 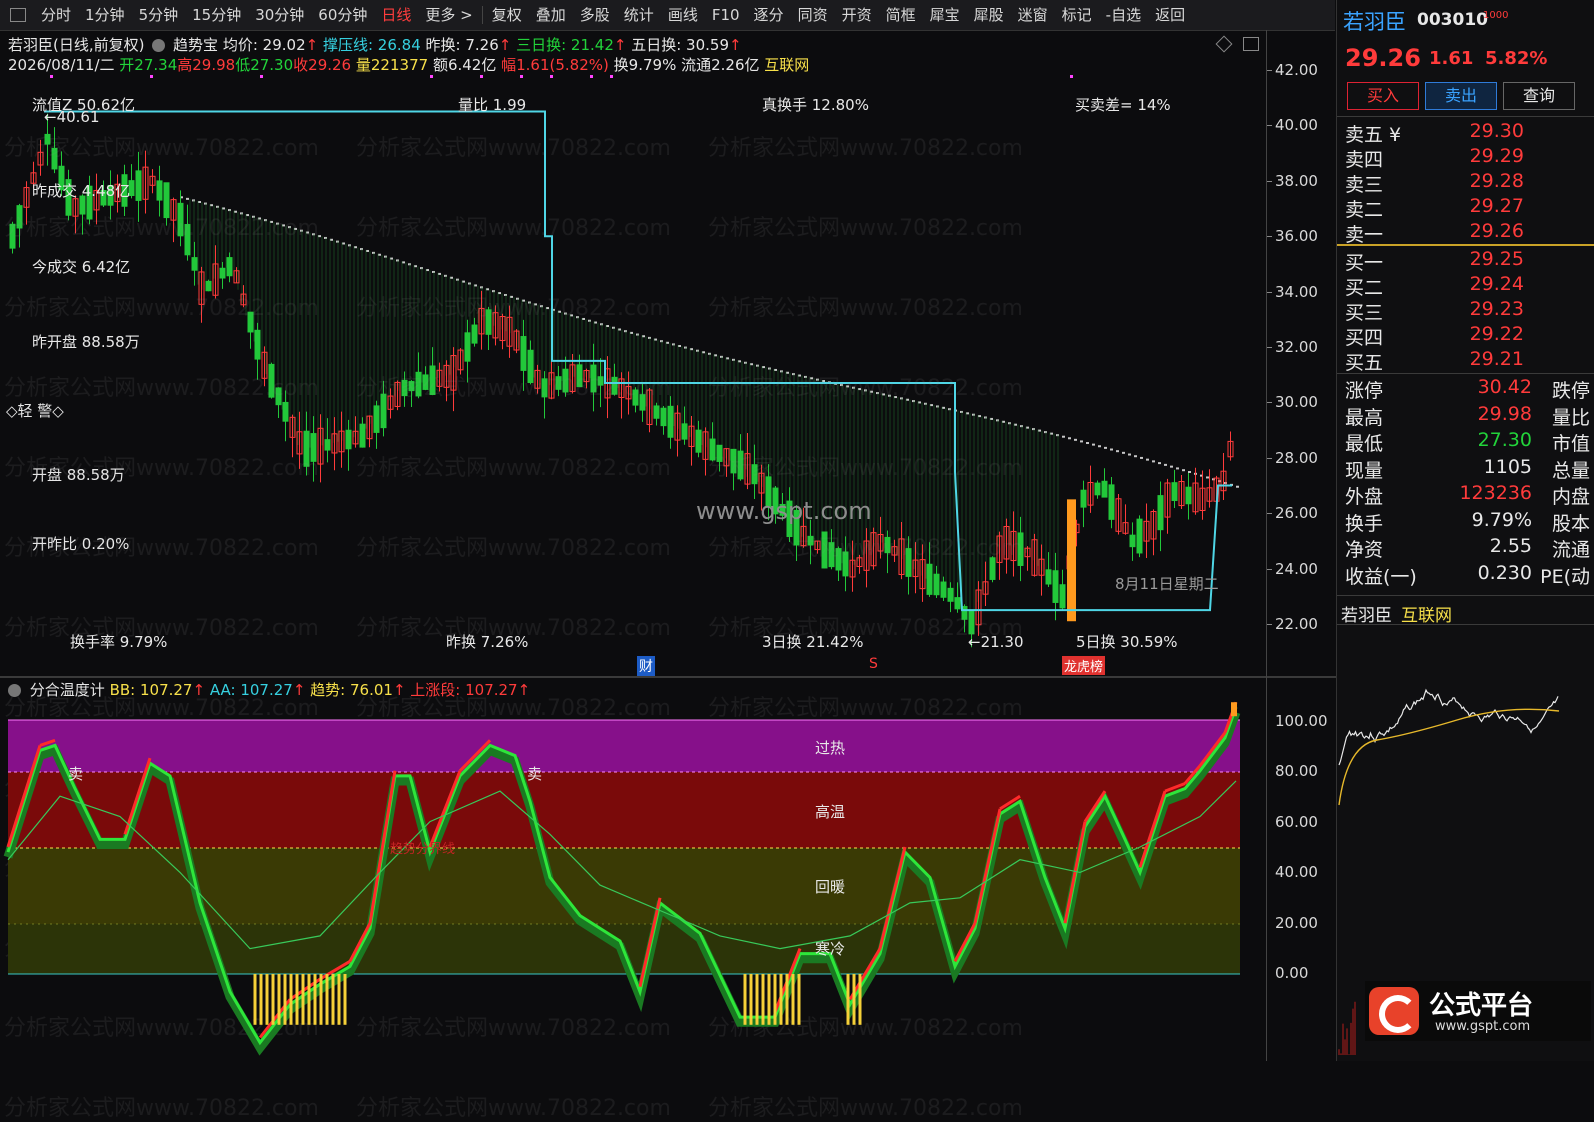 What do you see at coordinates (105, 15) in the screenshot?
I see `tab-1min: 1分钟` at bounding box center [105, 15].